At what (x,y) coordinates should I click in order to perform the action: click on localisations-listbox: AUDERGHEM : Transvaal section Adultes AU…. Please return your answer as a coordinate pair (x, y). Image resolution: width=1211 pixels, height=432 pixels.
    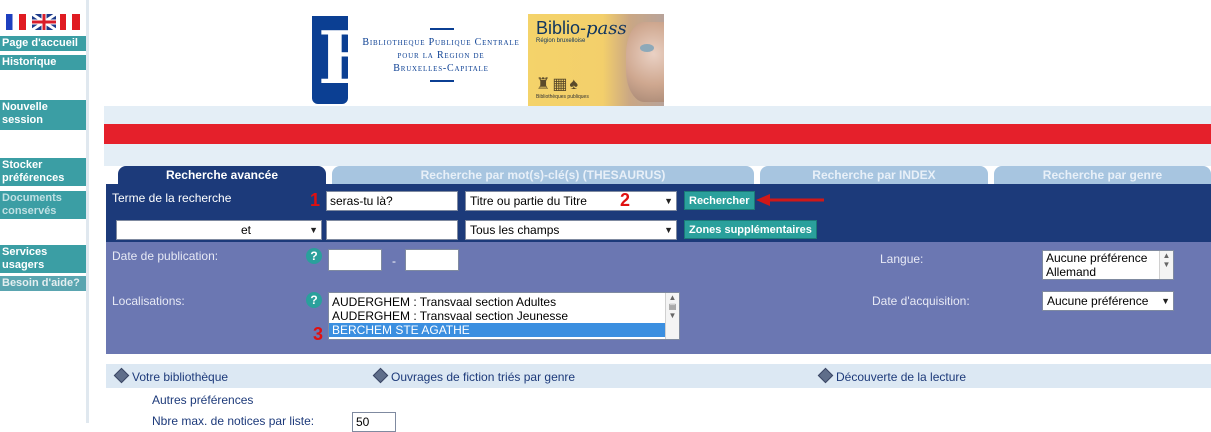
    Looking at the image, I should click on (504, 316).